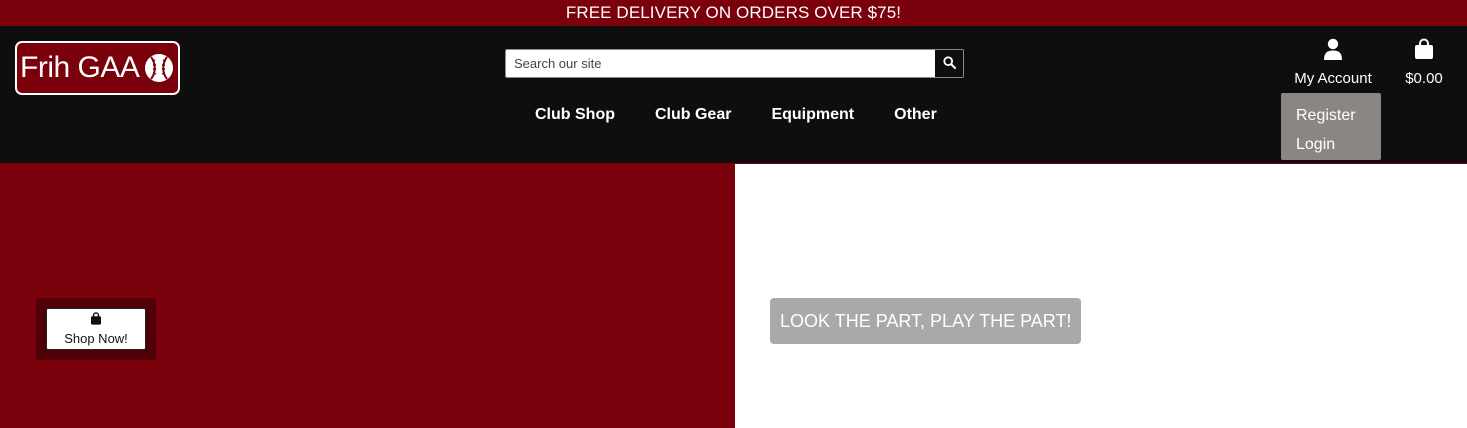  Describe the element at coordinates (1338, 144) in the screenshot. I see `login-link: Login` at that location.